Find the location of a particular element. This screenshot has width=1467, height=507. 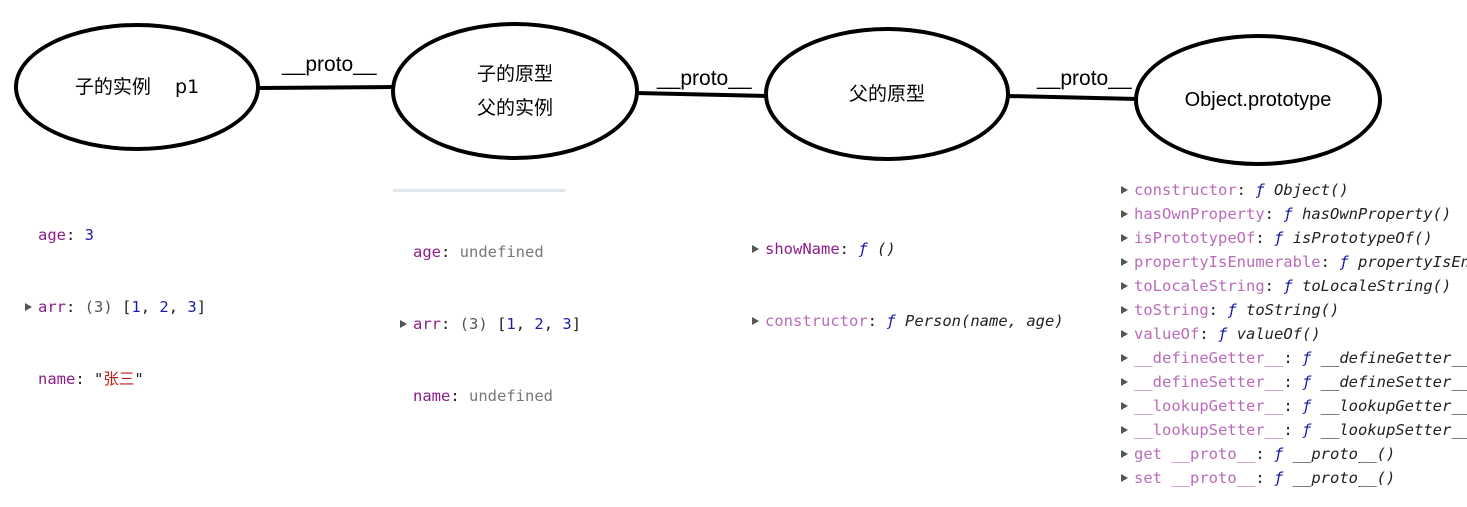

prop-row-name: name: "张三" is located at coordinates (115, 379).